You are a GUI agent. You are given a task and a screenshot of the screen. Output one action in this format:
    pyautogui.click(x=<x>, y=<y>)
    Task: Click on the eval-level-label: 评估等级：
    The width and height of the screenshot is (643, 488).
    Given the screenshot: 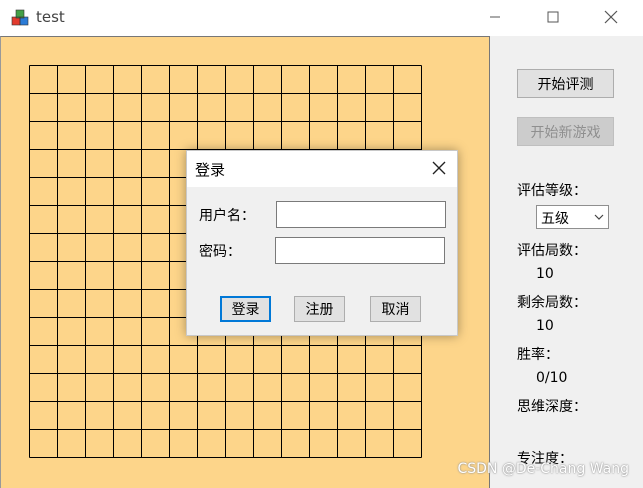 What is the action you would take?
    pyautogui.click(x=552, y=191)
    